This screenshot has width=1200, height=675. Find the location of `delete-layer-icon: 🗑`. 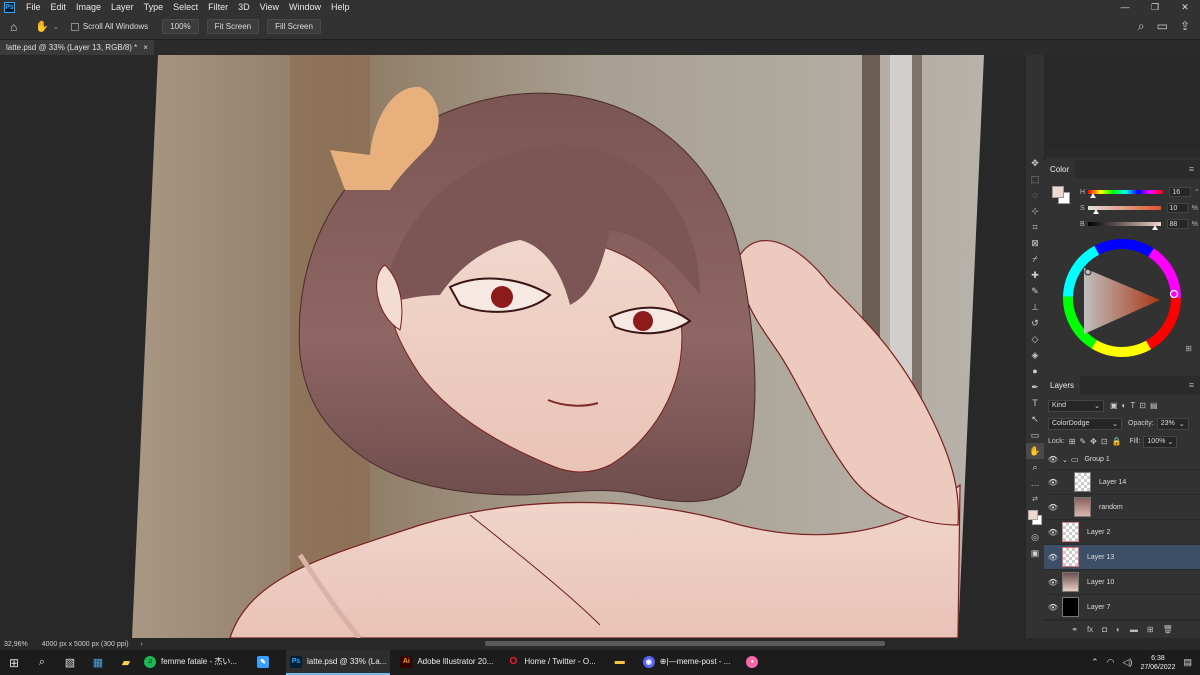

delete-layer-icon: 🗑 is located at coordinates (1168, 629).